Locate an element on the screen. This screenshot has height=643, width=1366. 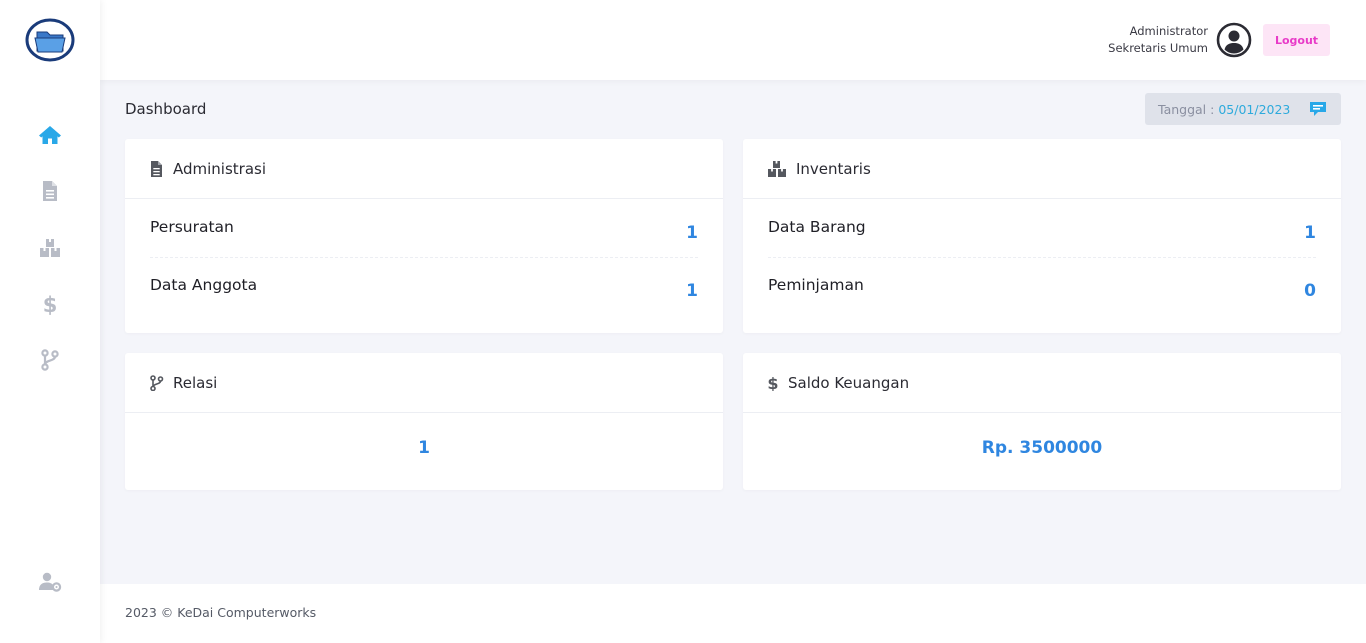
card-saldo-keuangan: $ Saldo Keuangan Rp. 3500000 is located at coordinates (1042, 421).